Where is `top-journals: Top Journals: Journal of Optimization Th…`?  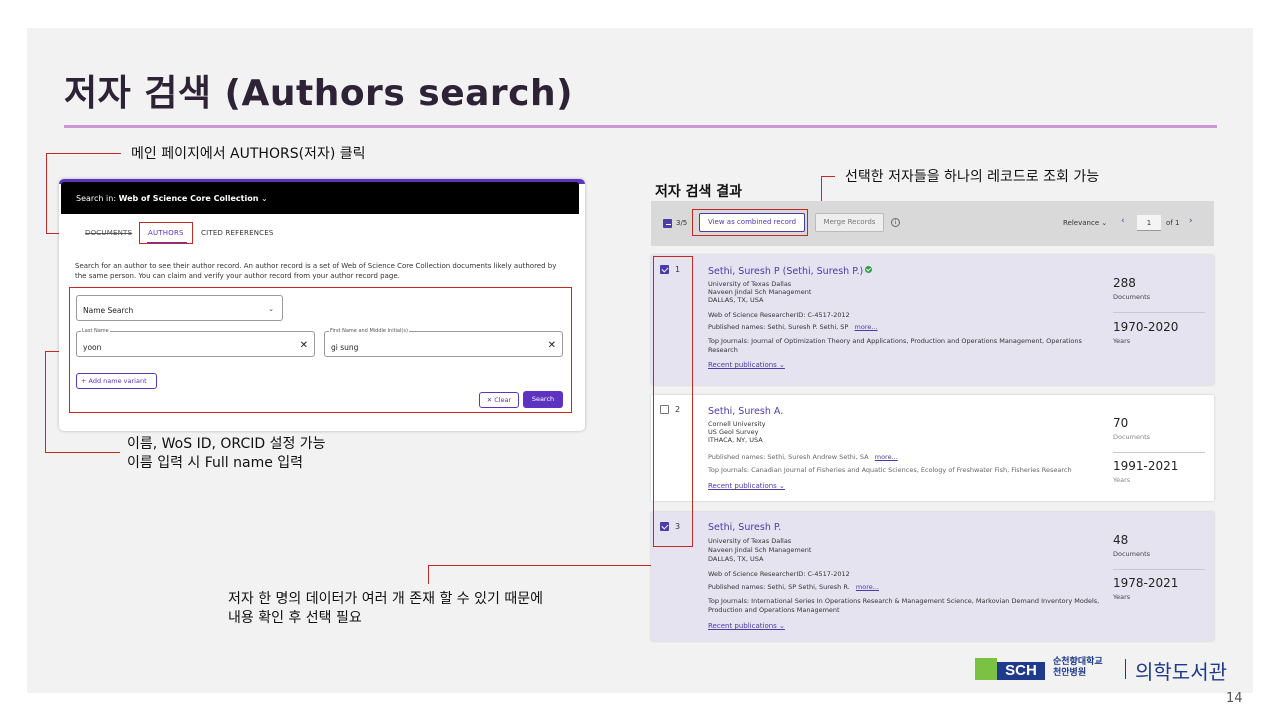 top-journals: Top Journals: Journal of Optimization Th… is located at coordinates (895, 341).